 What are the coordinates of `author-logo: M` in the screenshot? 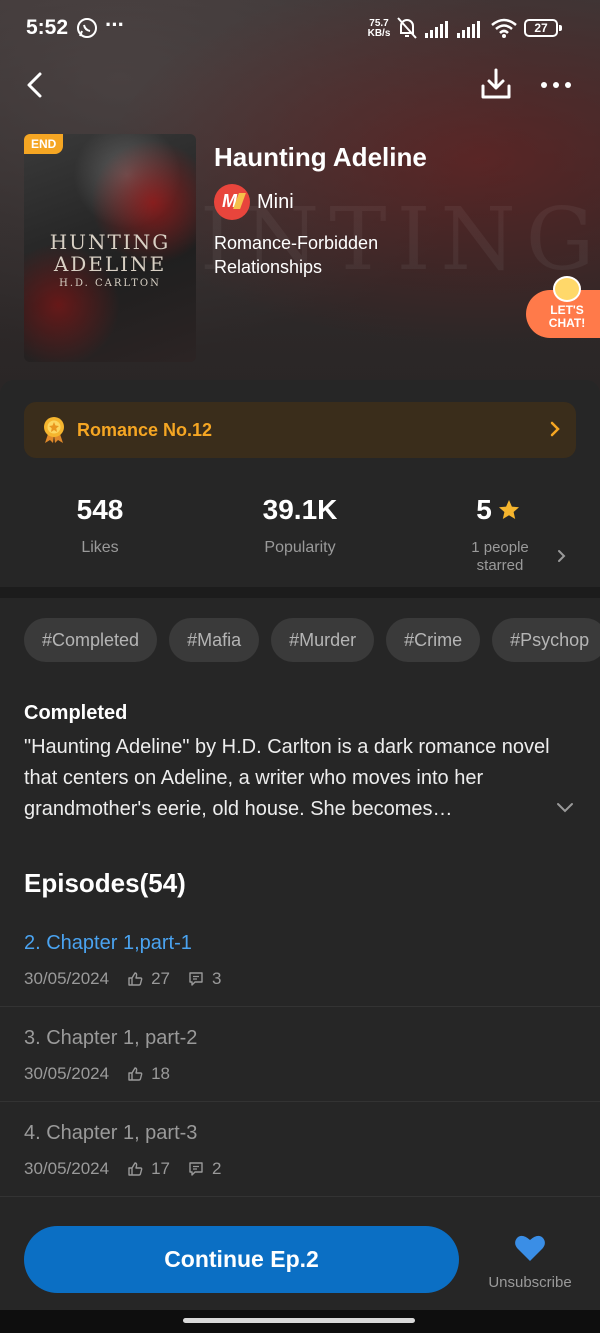 It's located at (232, 202).